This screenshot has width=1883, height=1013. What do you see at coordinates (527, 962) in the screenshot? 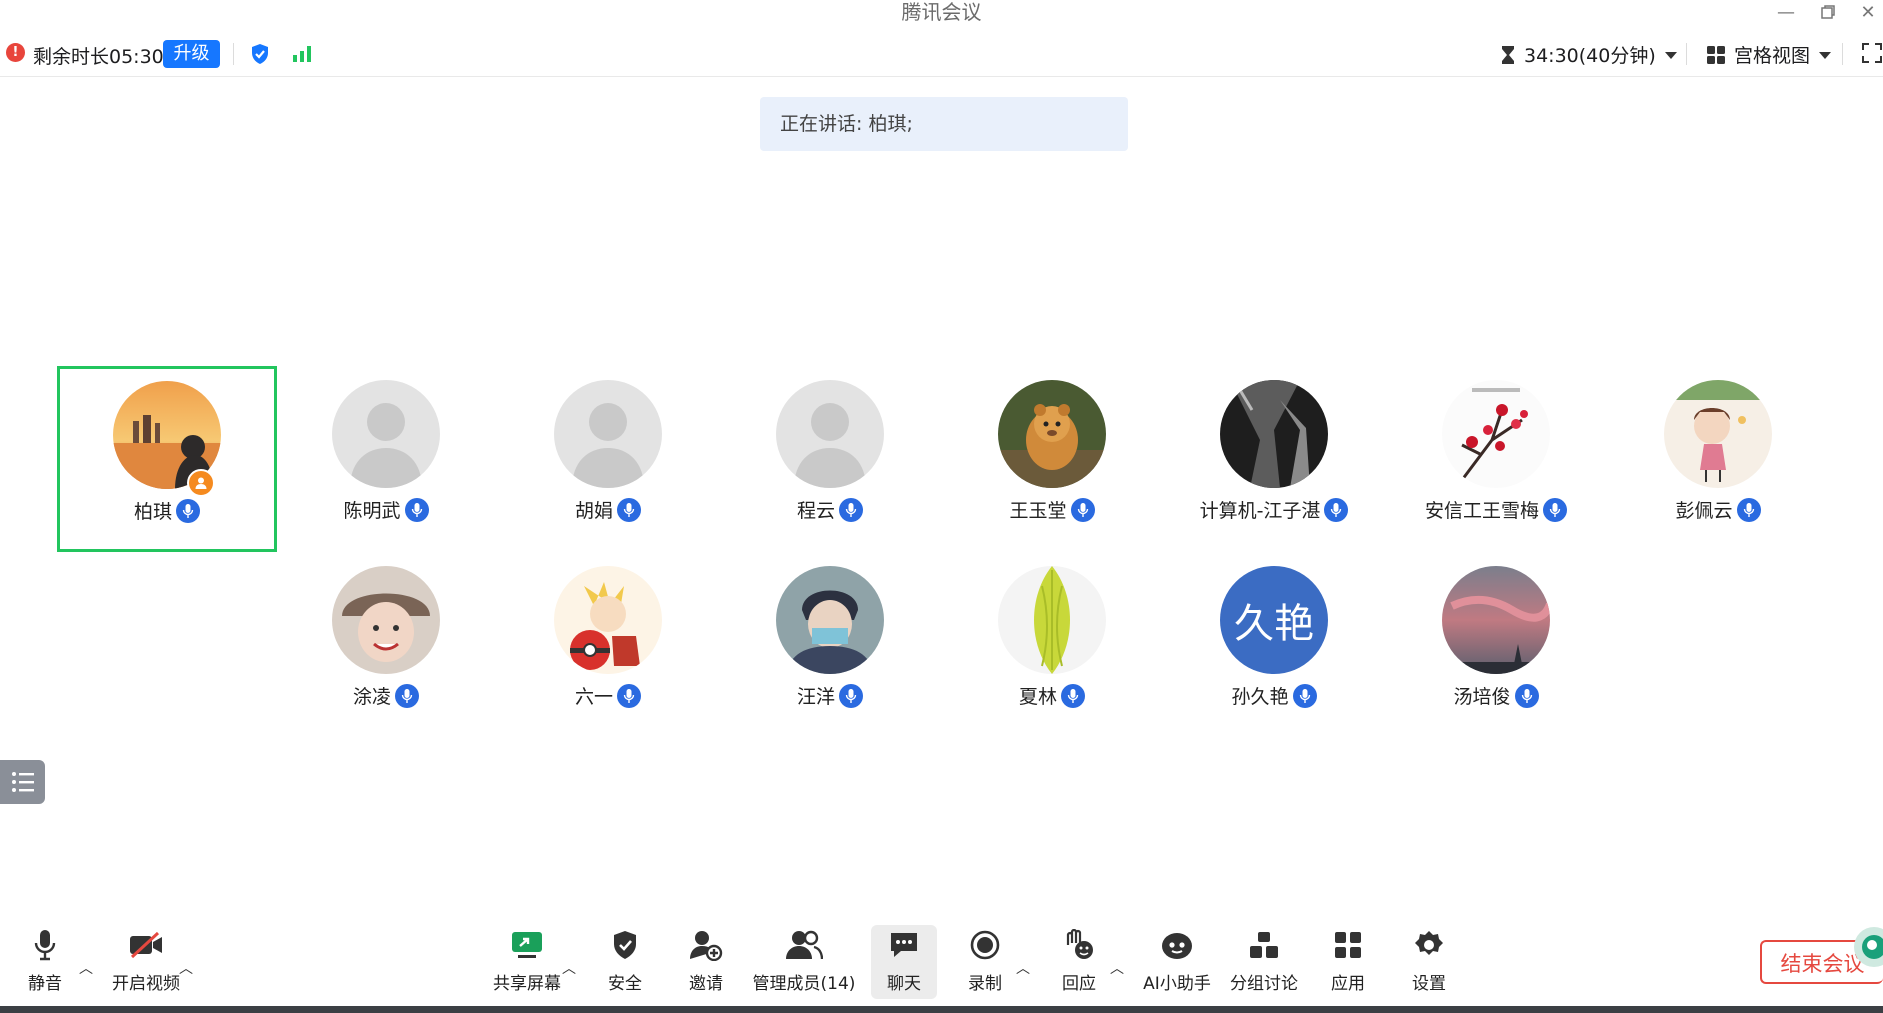
I see `share-screen-button: 共享屏幕` at bounding box center [527, 962].